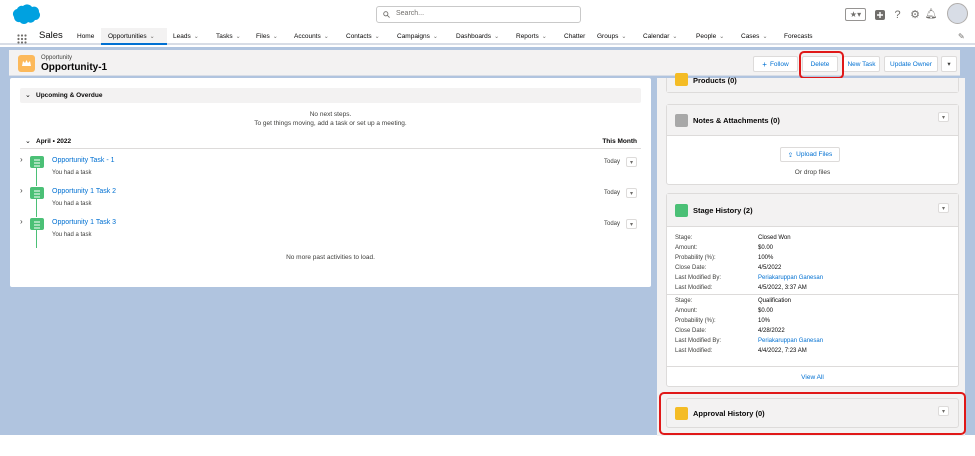 The image size is (975, 456). I want to click on nav-tab-label: Reports, so click(527, 36).